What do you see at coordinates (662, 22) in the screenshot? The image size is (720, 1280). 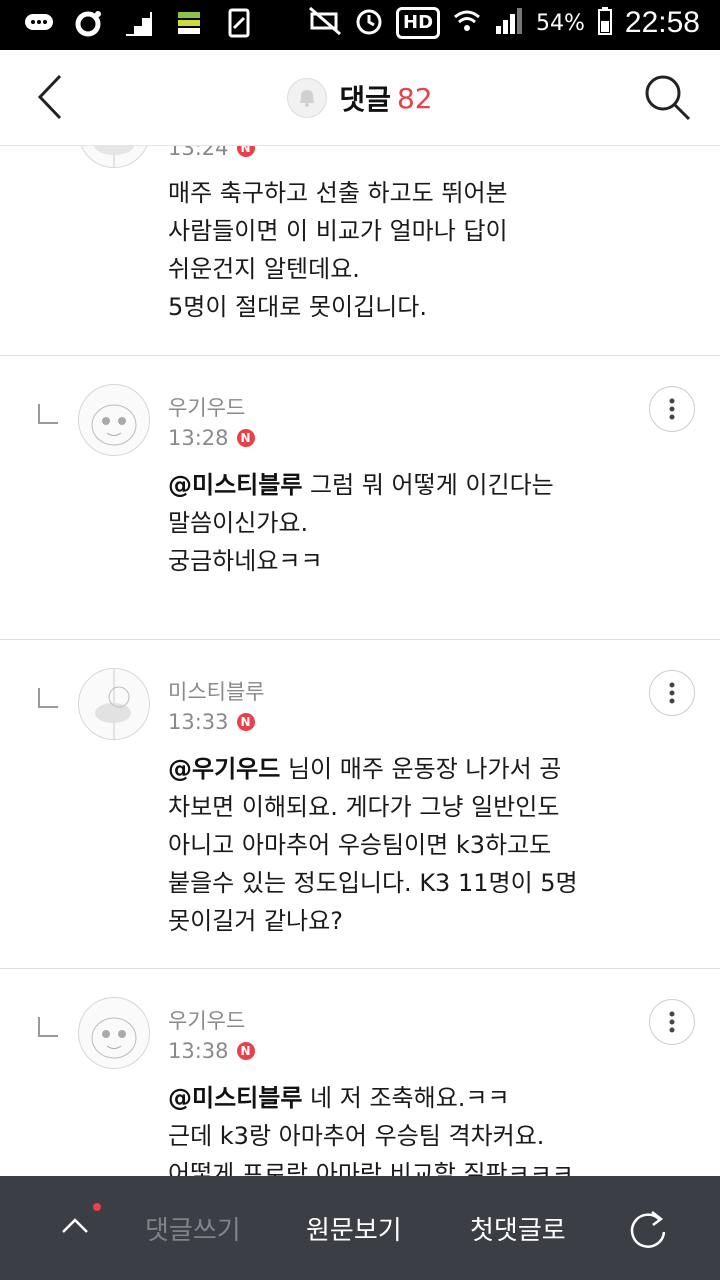 I see `clock: 22:58` at bounding box center [662, 22].